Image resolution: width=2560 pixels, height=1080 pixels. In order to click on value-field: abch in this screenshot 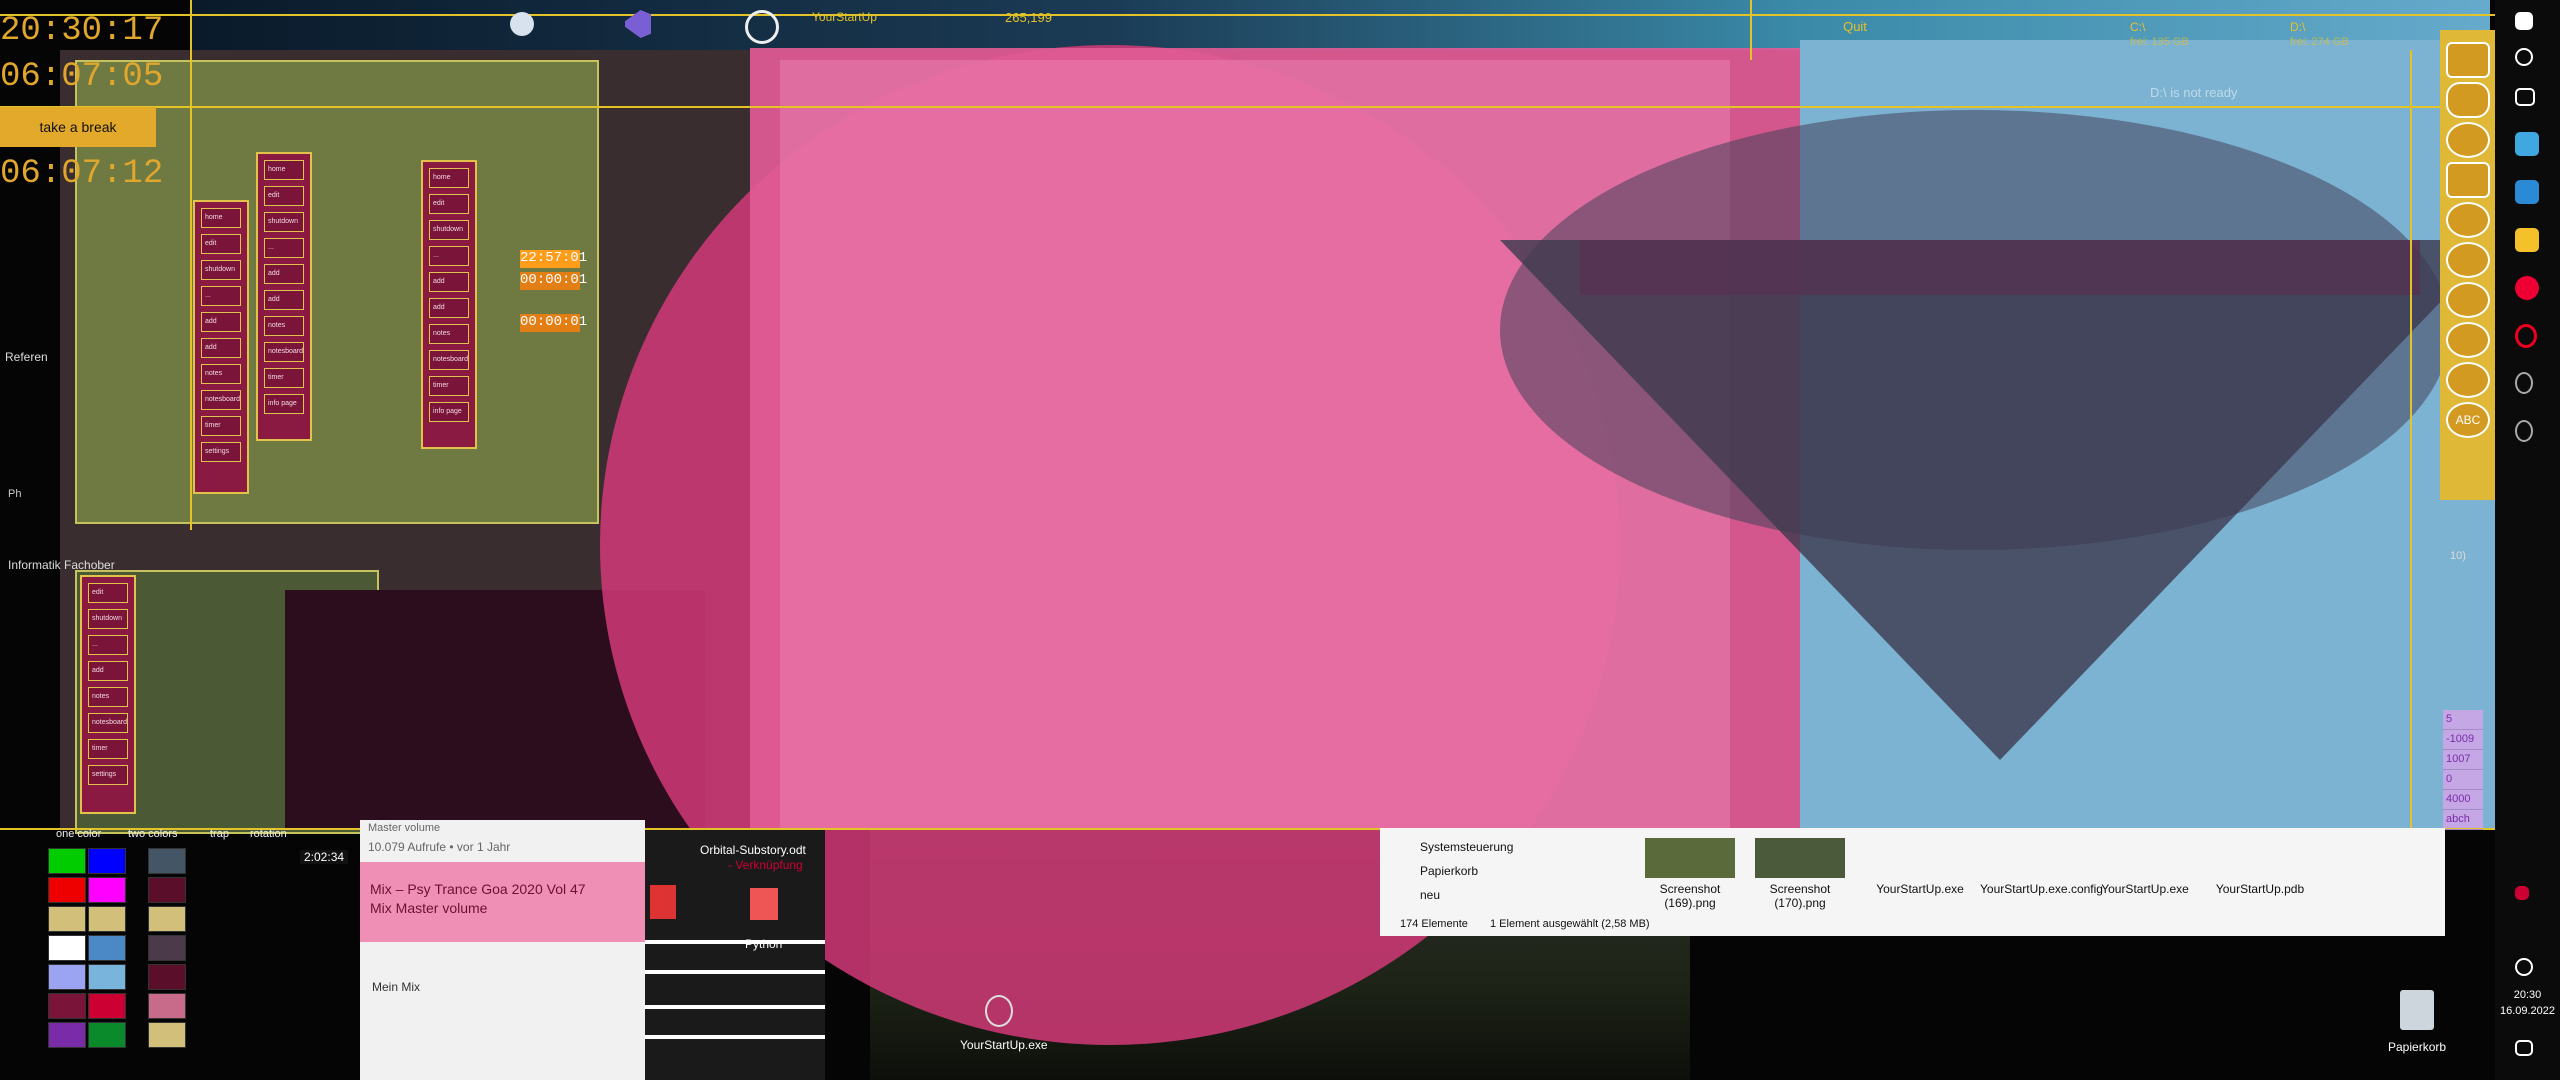, I will do `click(2463, 820)`.